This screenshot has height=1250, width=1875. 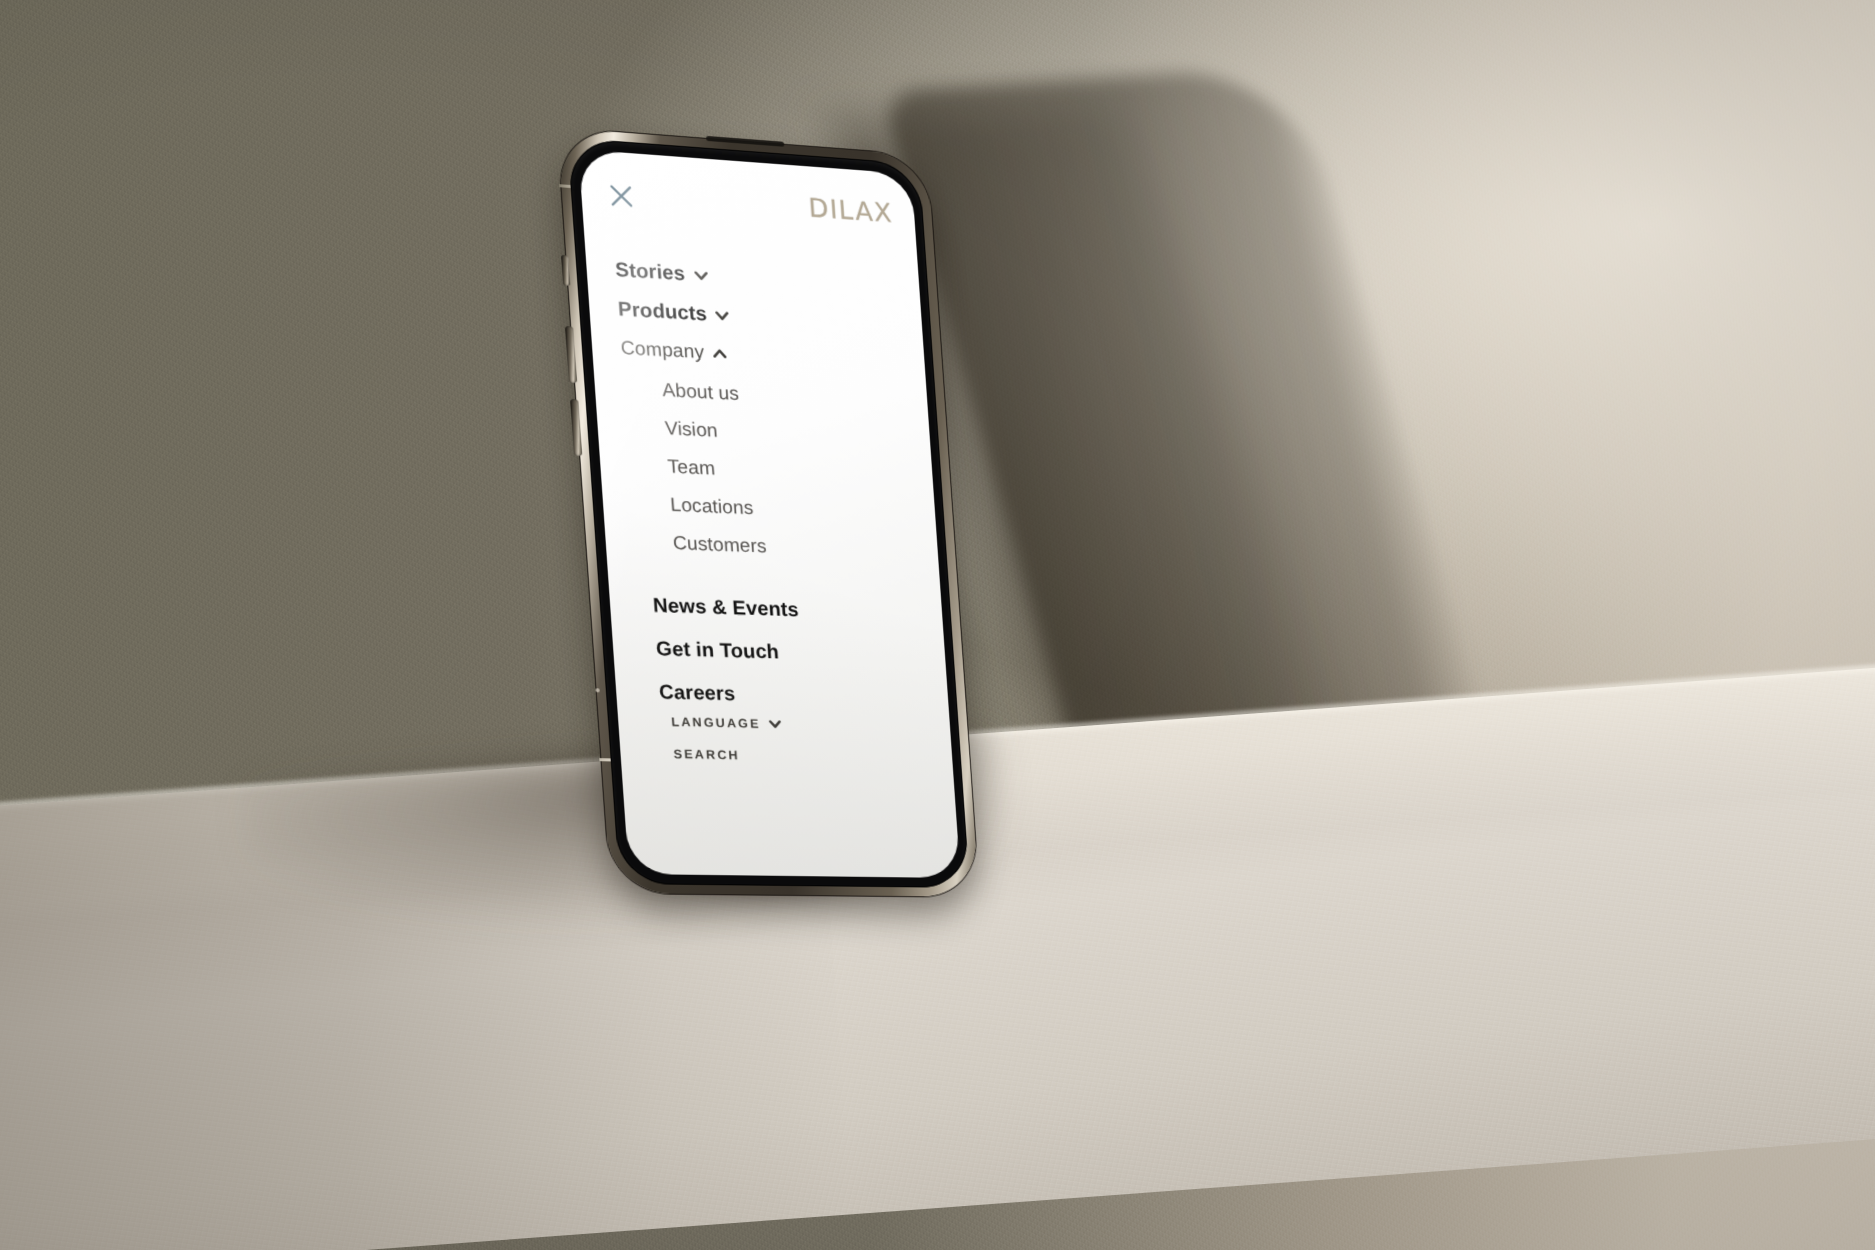 What do you see at coordinates (662, 350) in the screenshot?
I see `nav-item-label: Company` at bounding box center [662, 350].